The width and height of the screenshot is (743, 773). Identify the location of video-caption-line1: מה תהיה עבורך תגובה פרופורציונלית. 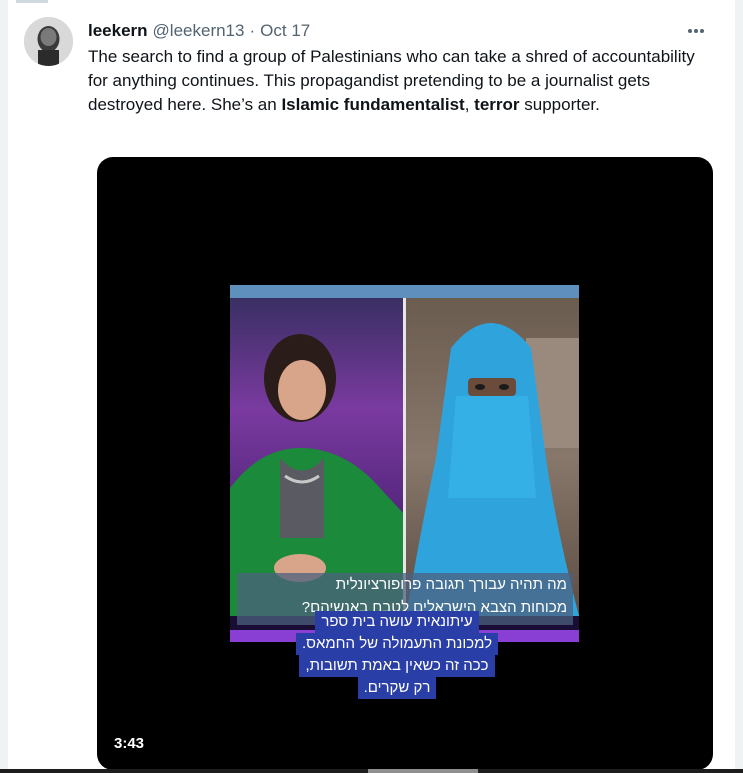
(451, 584).